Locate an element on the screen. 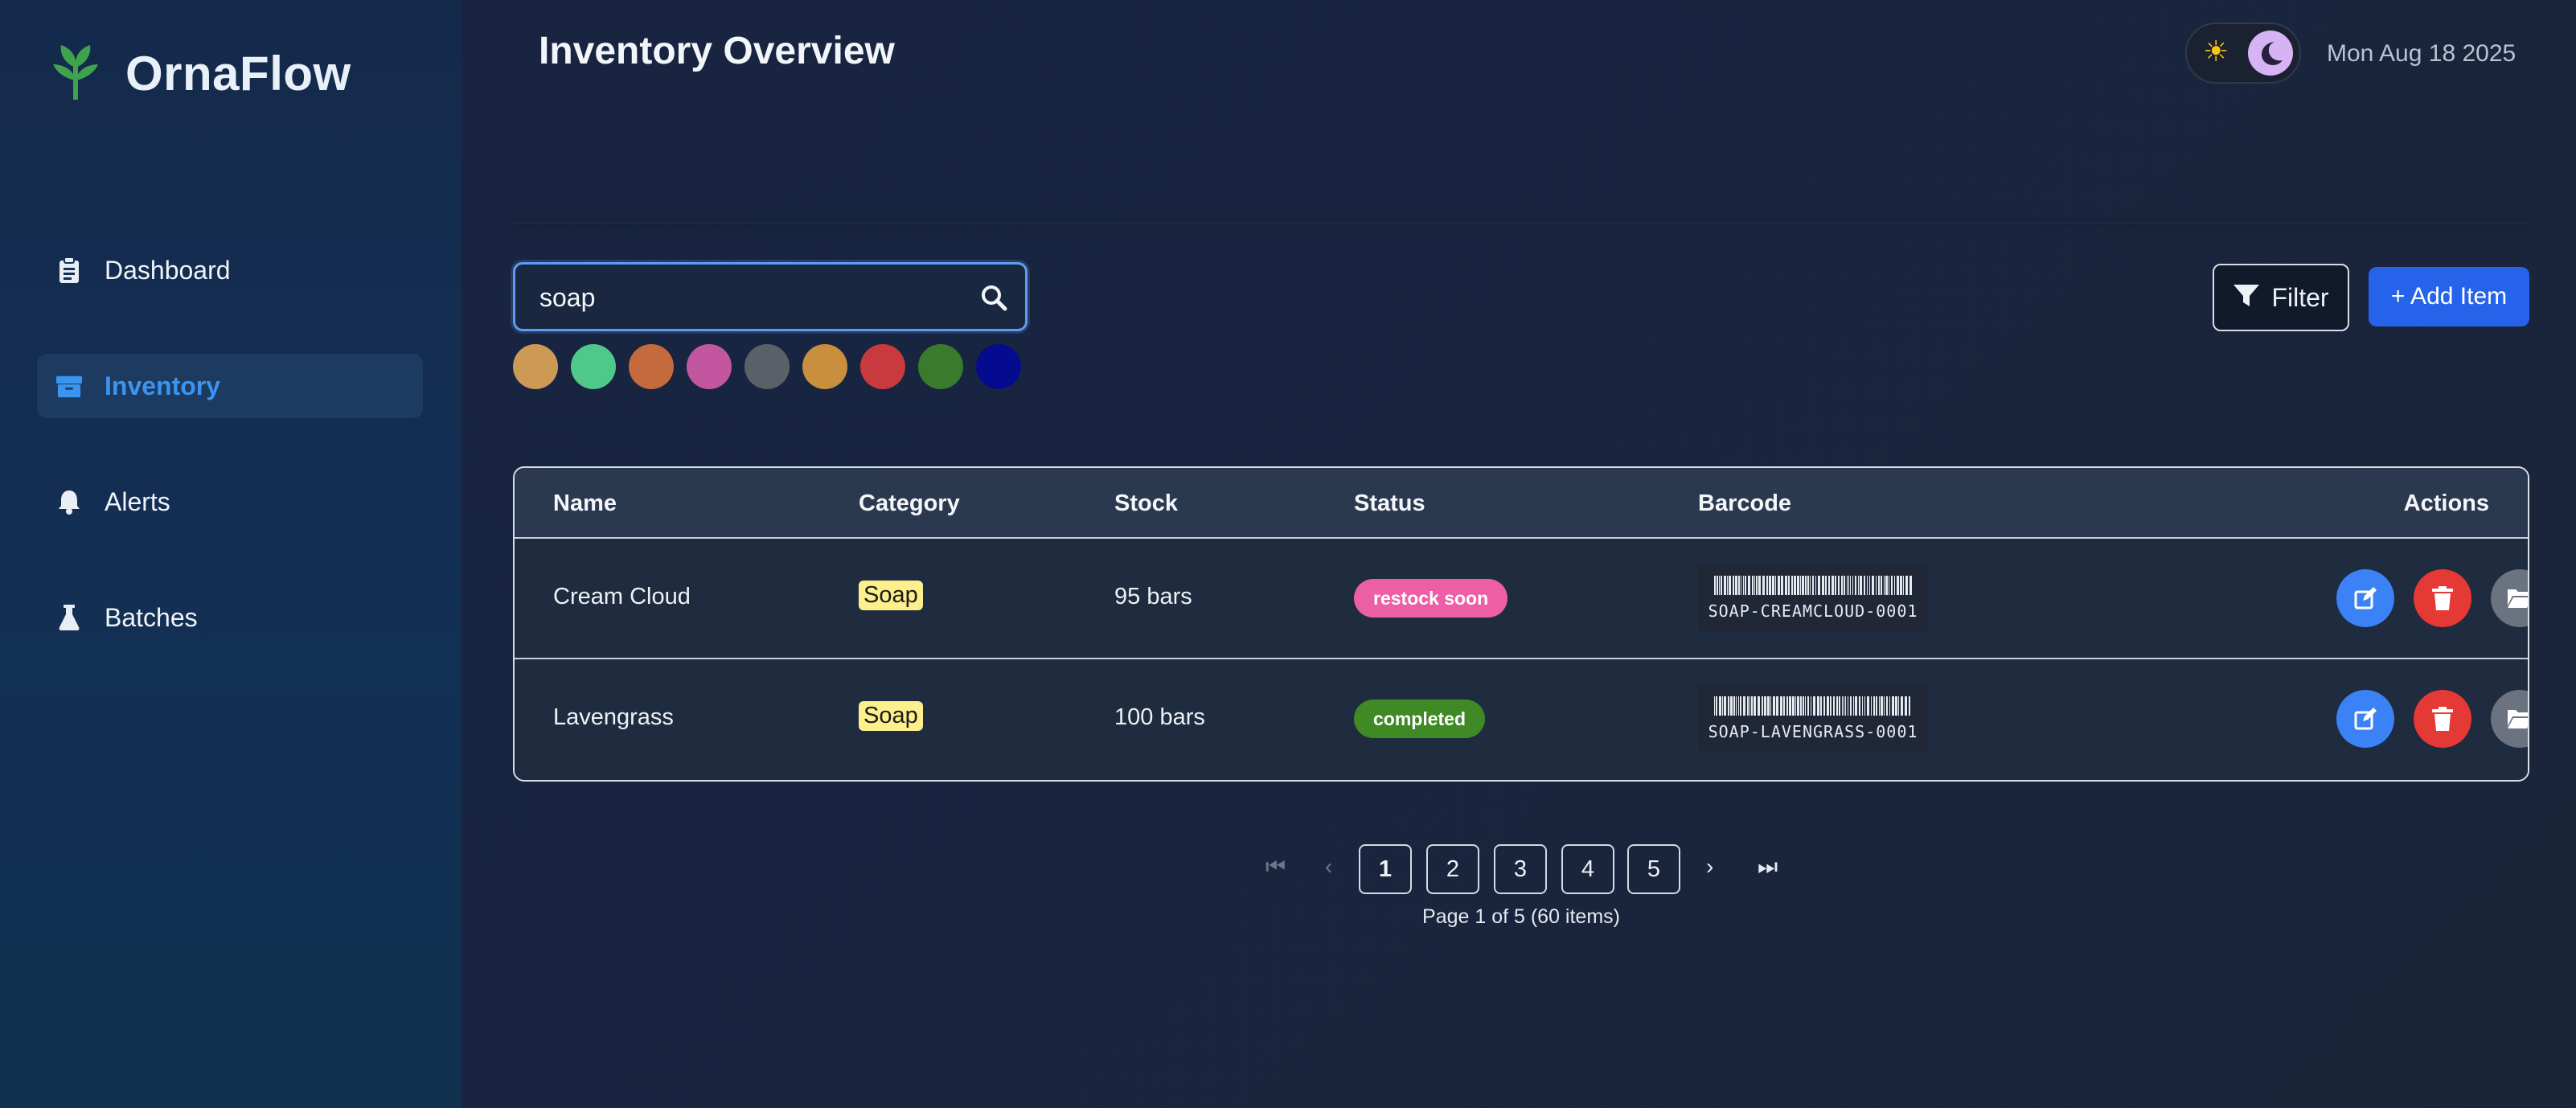 The height and width of the screenshot is (1108, 2576). item-name: Cream Cloud is located at coordinates (622, 596).